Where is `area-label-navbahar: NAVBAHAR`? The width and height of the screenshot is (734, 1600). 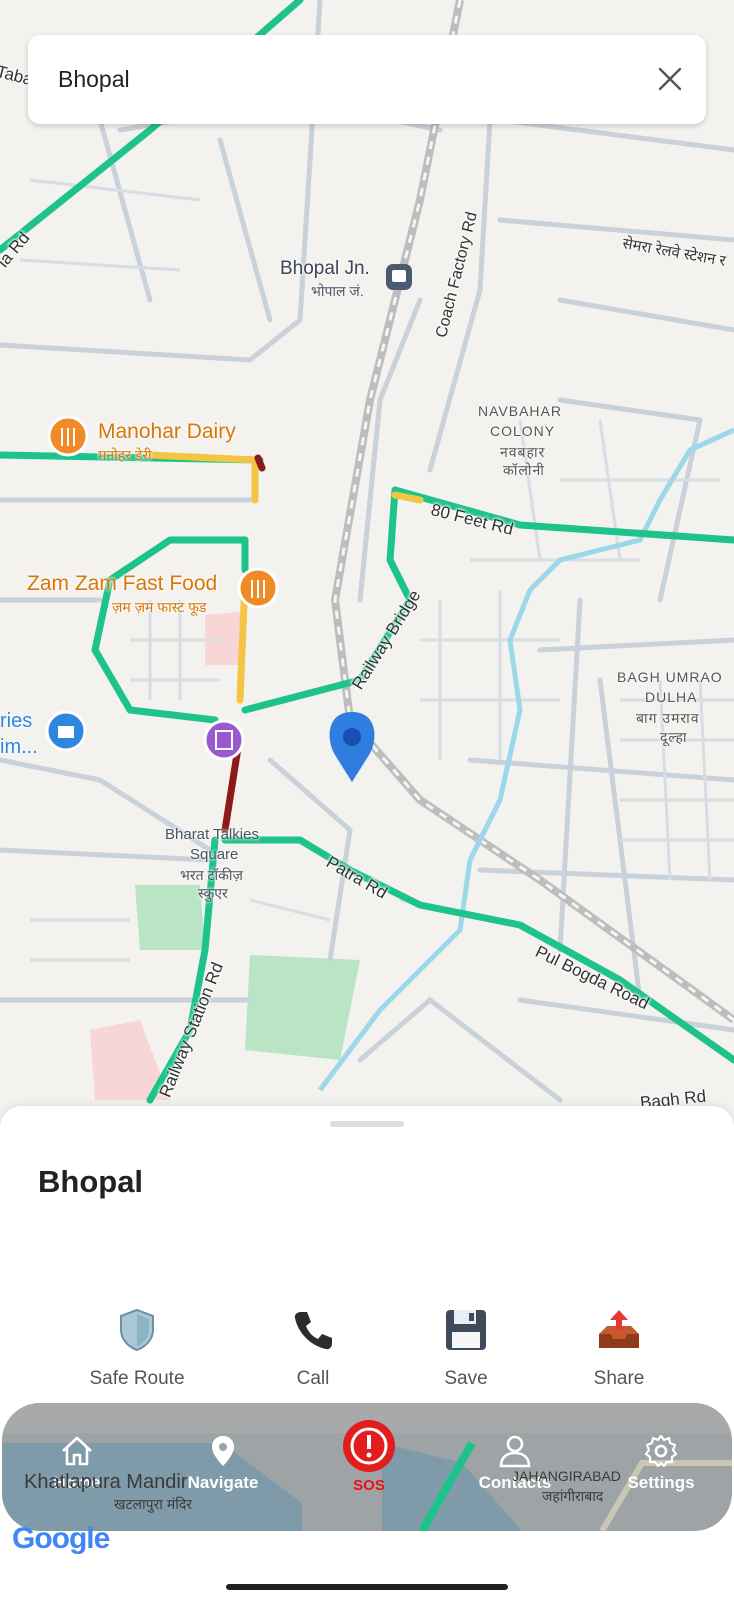 area-label-navbahar: NAVBAHAR is located at coordinates (520, 411).